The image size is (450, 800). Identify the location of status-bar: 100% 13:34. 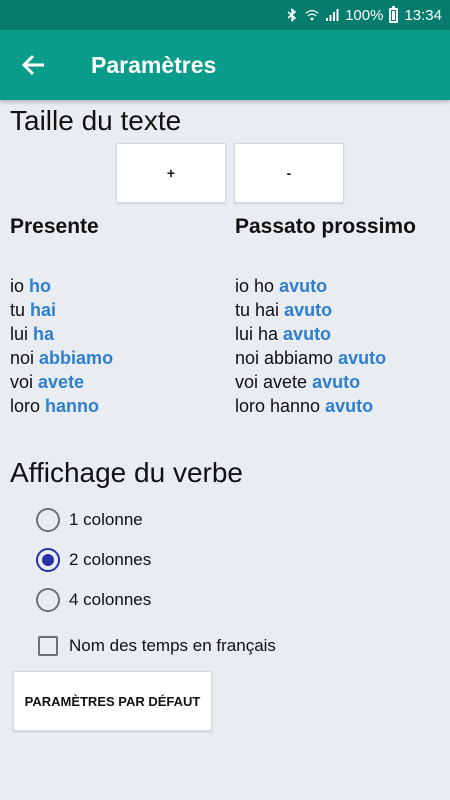
(225, 15).